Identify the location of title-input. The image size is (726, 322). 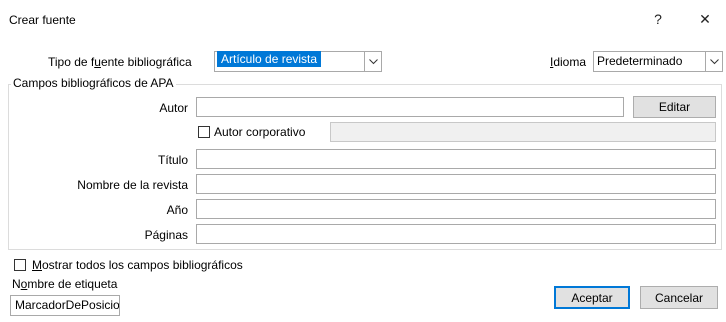
(456, 159).